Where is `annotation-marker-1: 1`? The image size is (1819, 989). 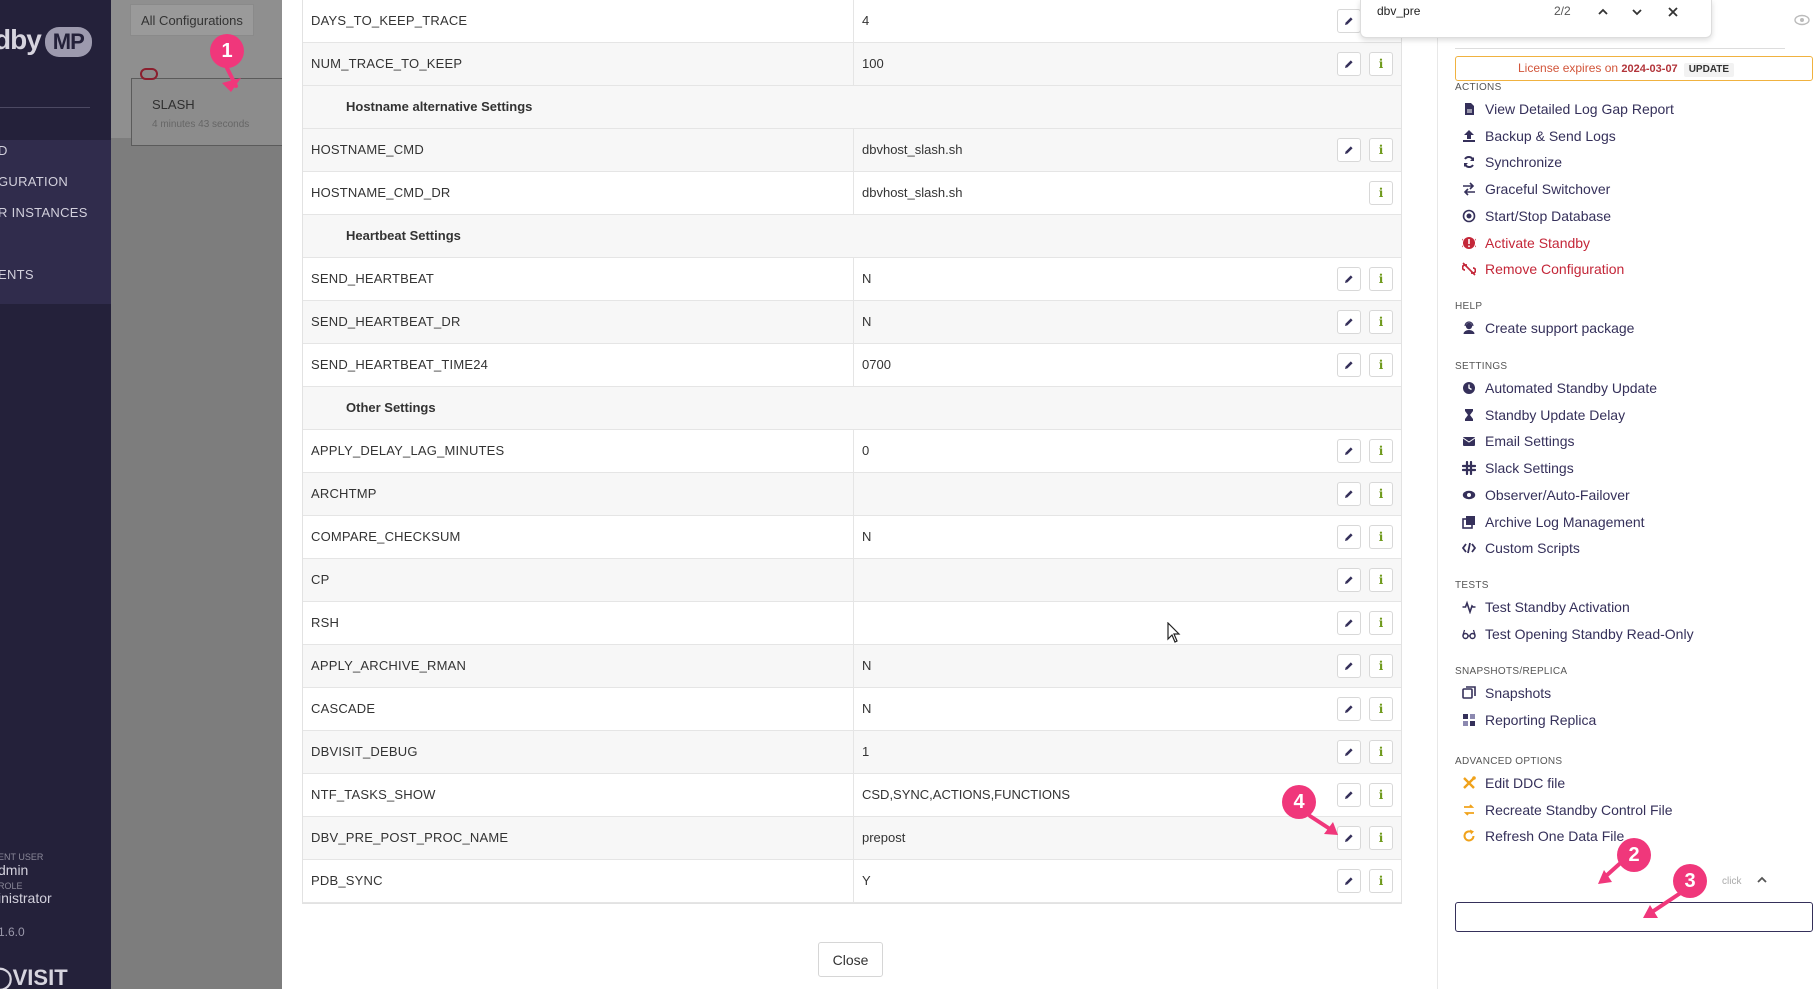
annotation-marker-1: 1 is located at coordinates (227, 51).